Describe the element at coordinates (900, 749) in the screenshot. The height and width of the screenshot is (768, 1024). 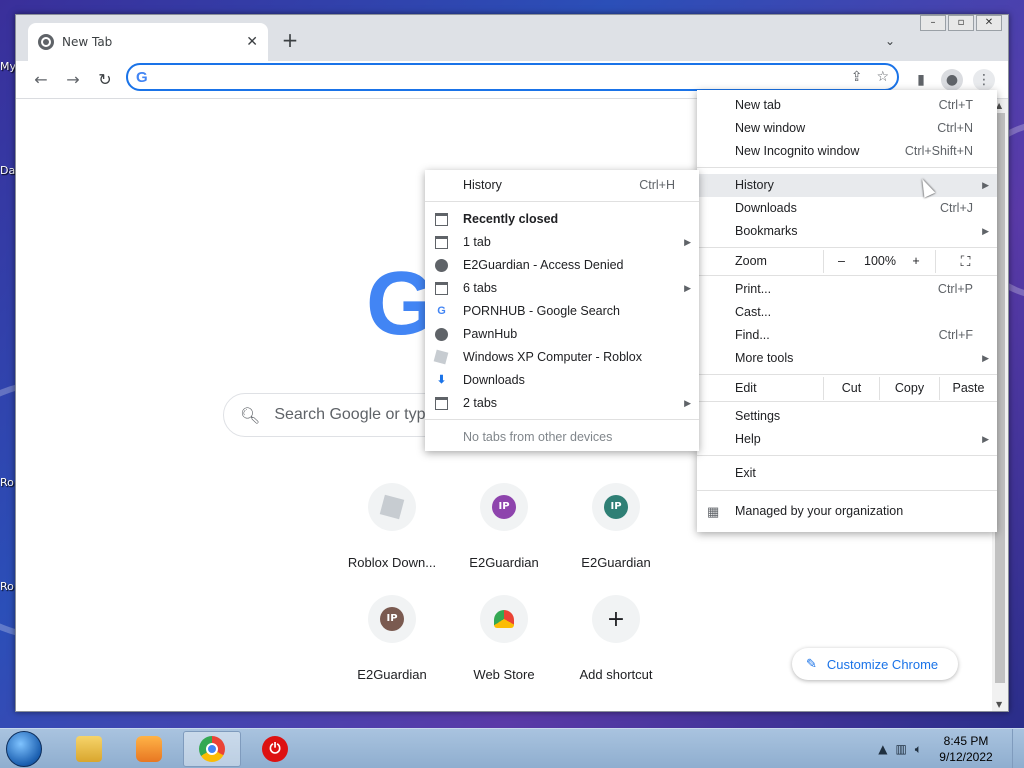
I see `network-icon: ▥` at that location.